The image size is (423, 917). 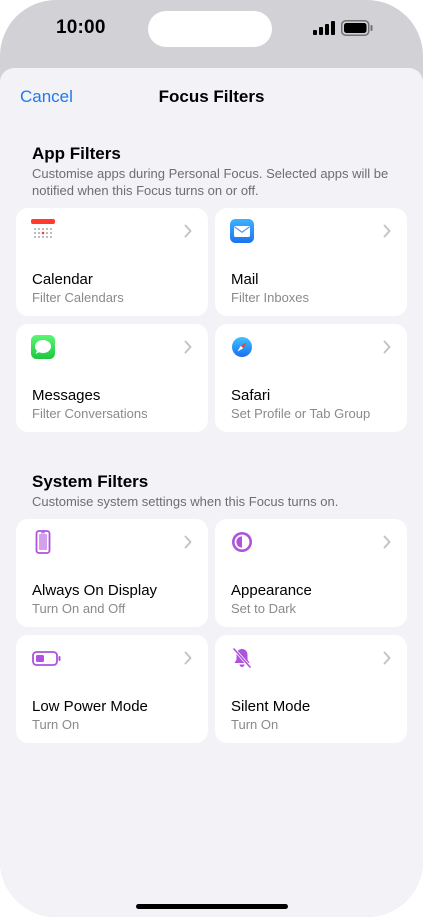 I want to click on filter-card-safari: Safari Set Profile or Tab Group, so click(x=311, y=378).